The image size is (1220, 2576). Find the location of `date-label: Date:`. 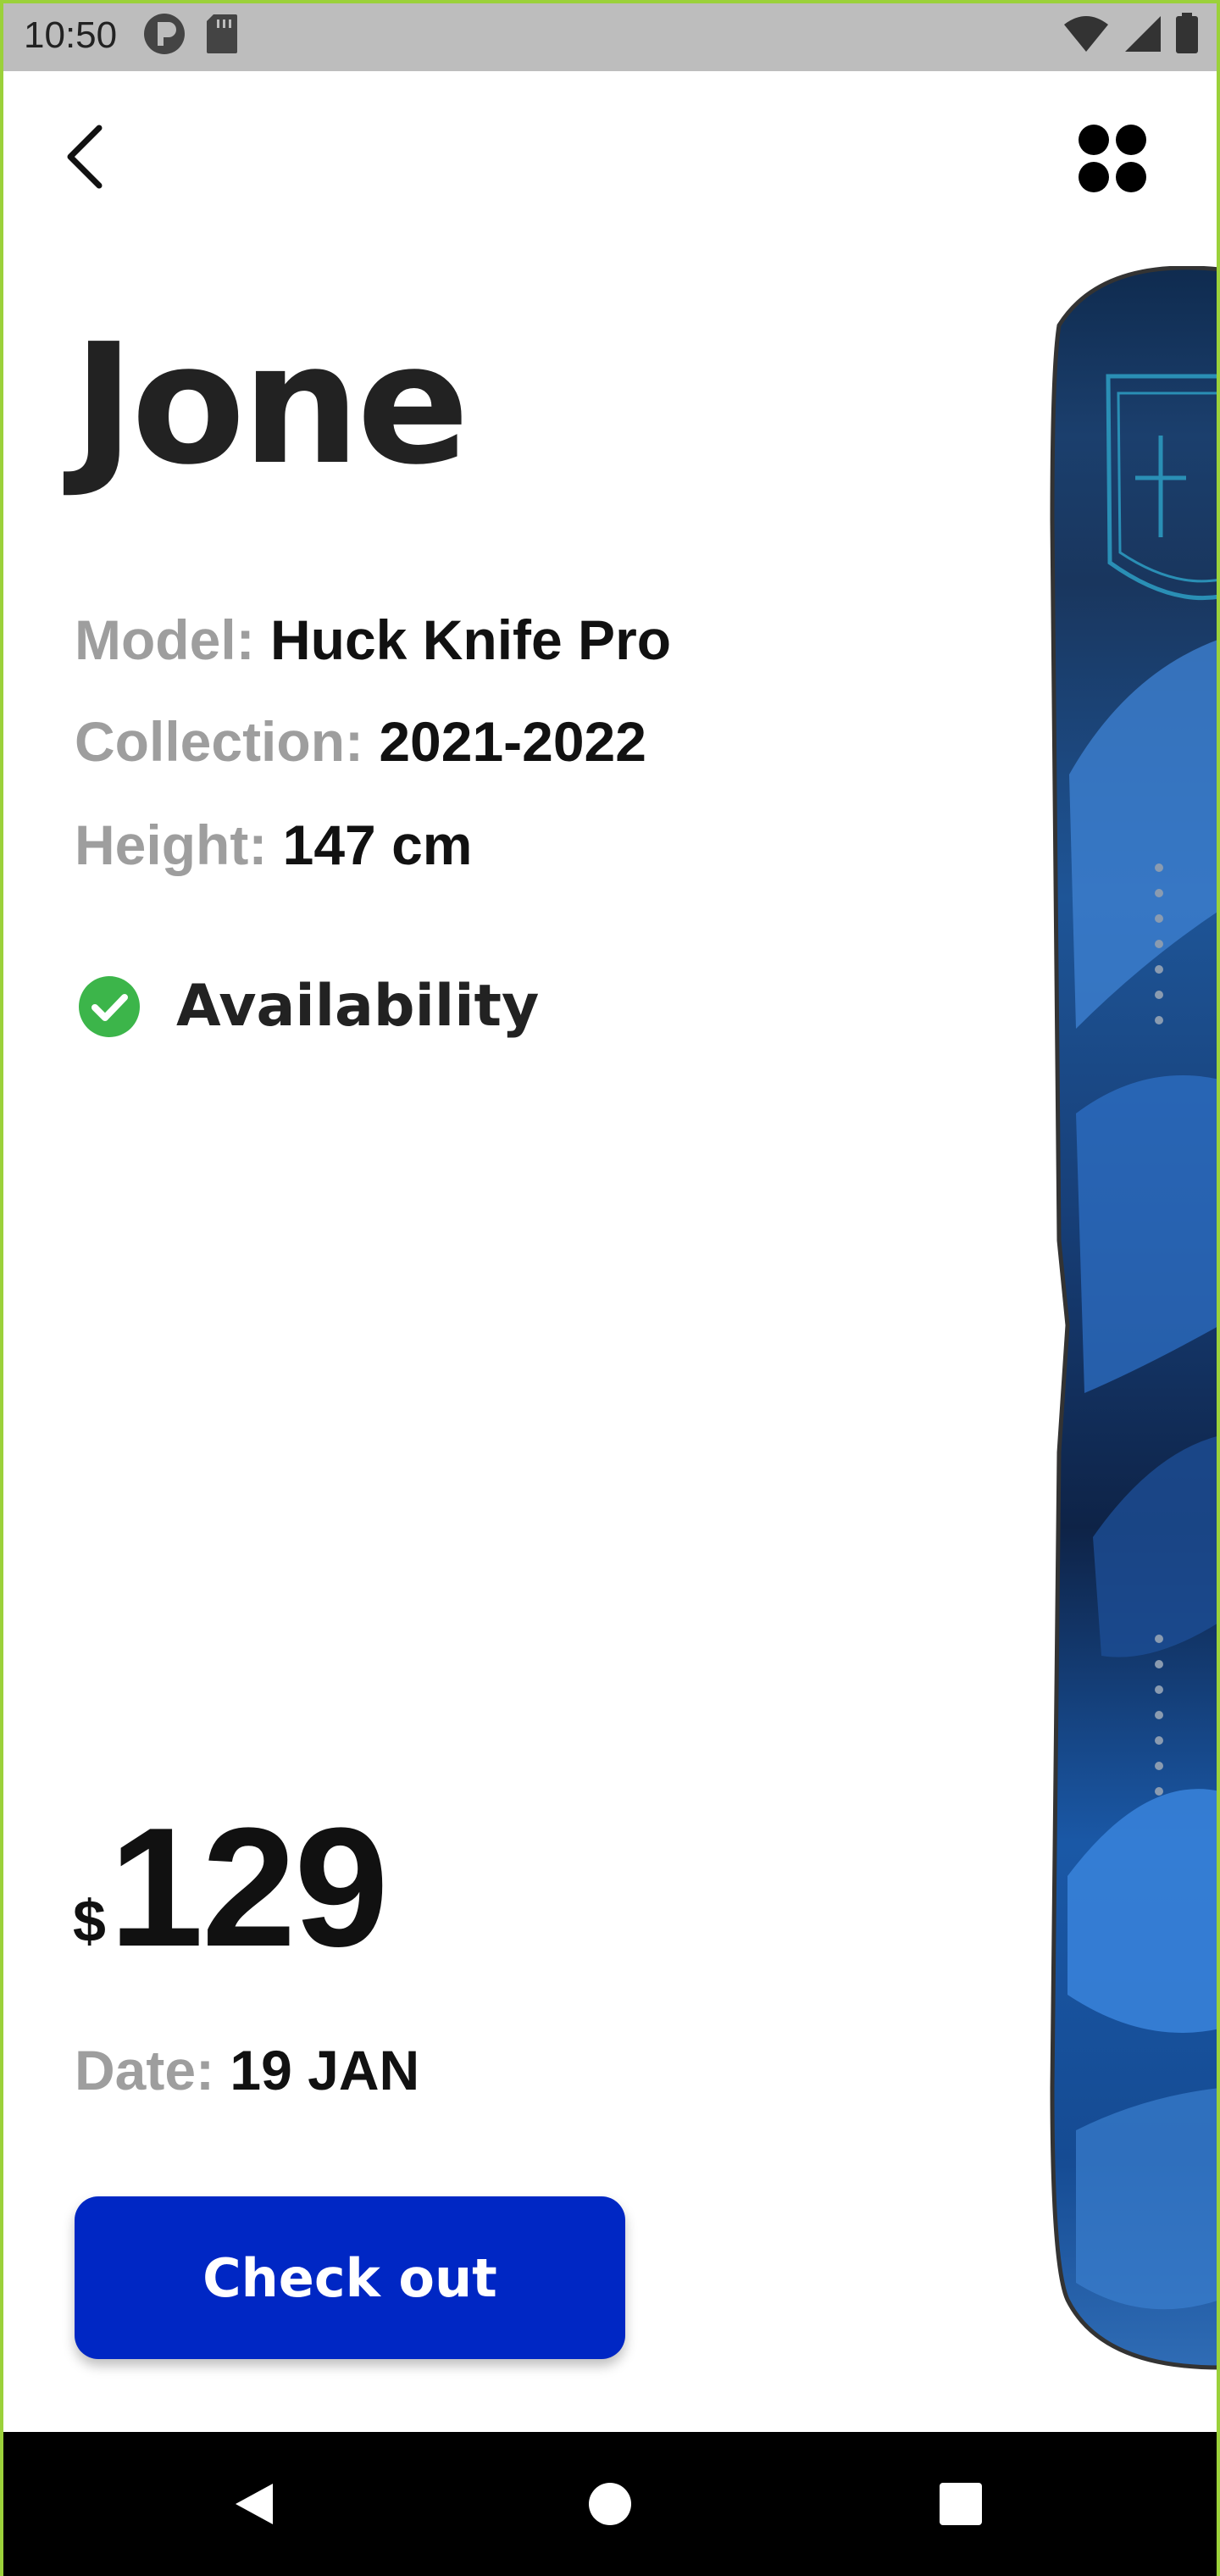

date-label: Date: is located at coordinates (145, 2070).